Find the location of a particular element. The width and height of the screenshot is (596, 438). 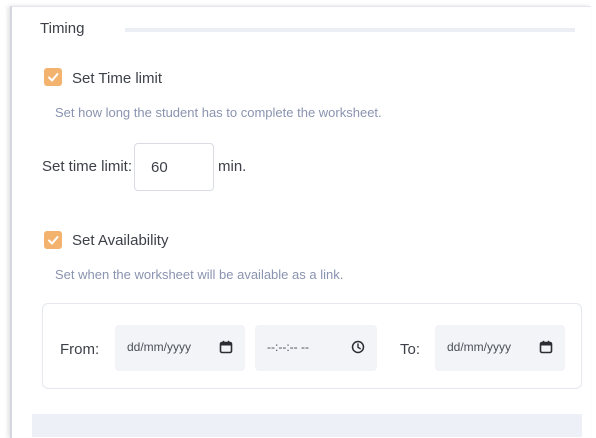

from-date-placeholder: dd/mm/yyyy is located at coordinates (159, 347).